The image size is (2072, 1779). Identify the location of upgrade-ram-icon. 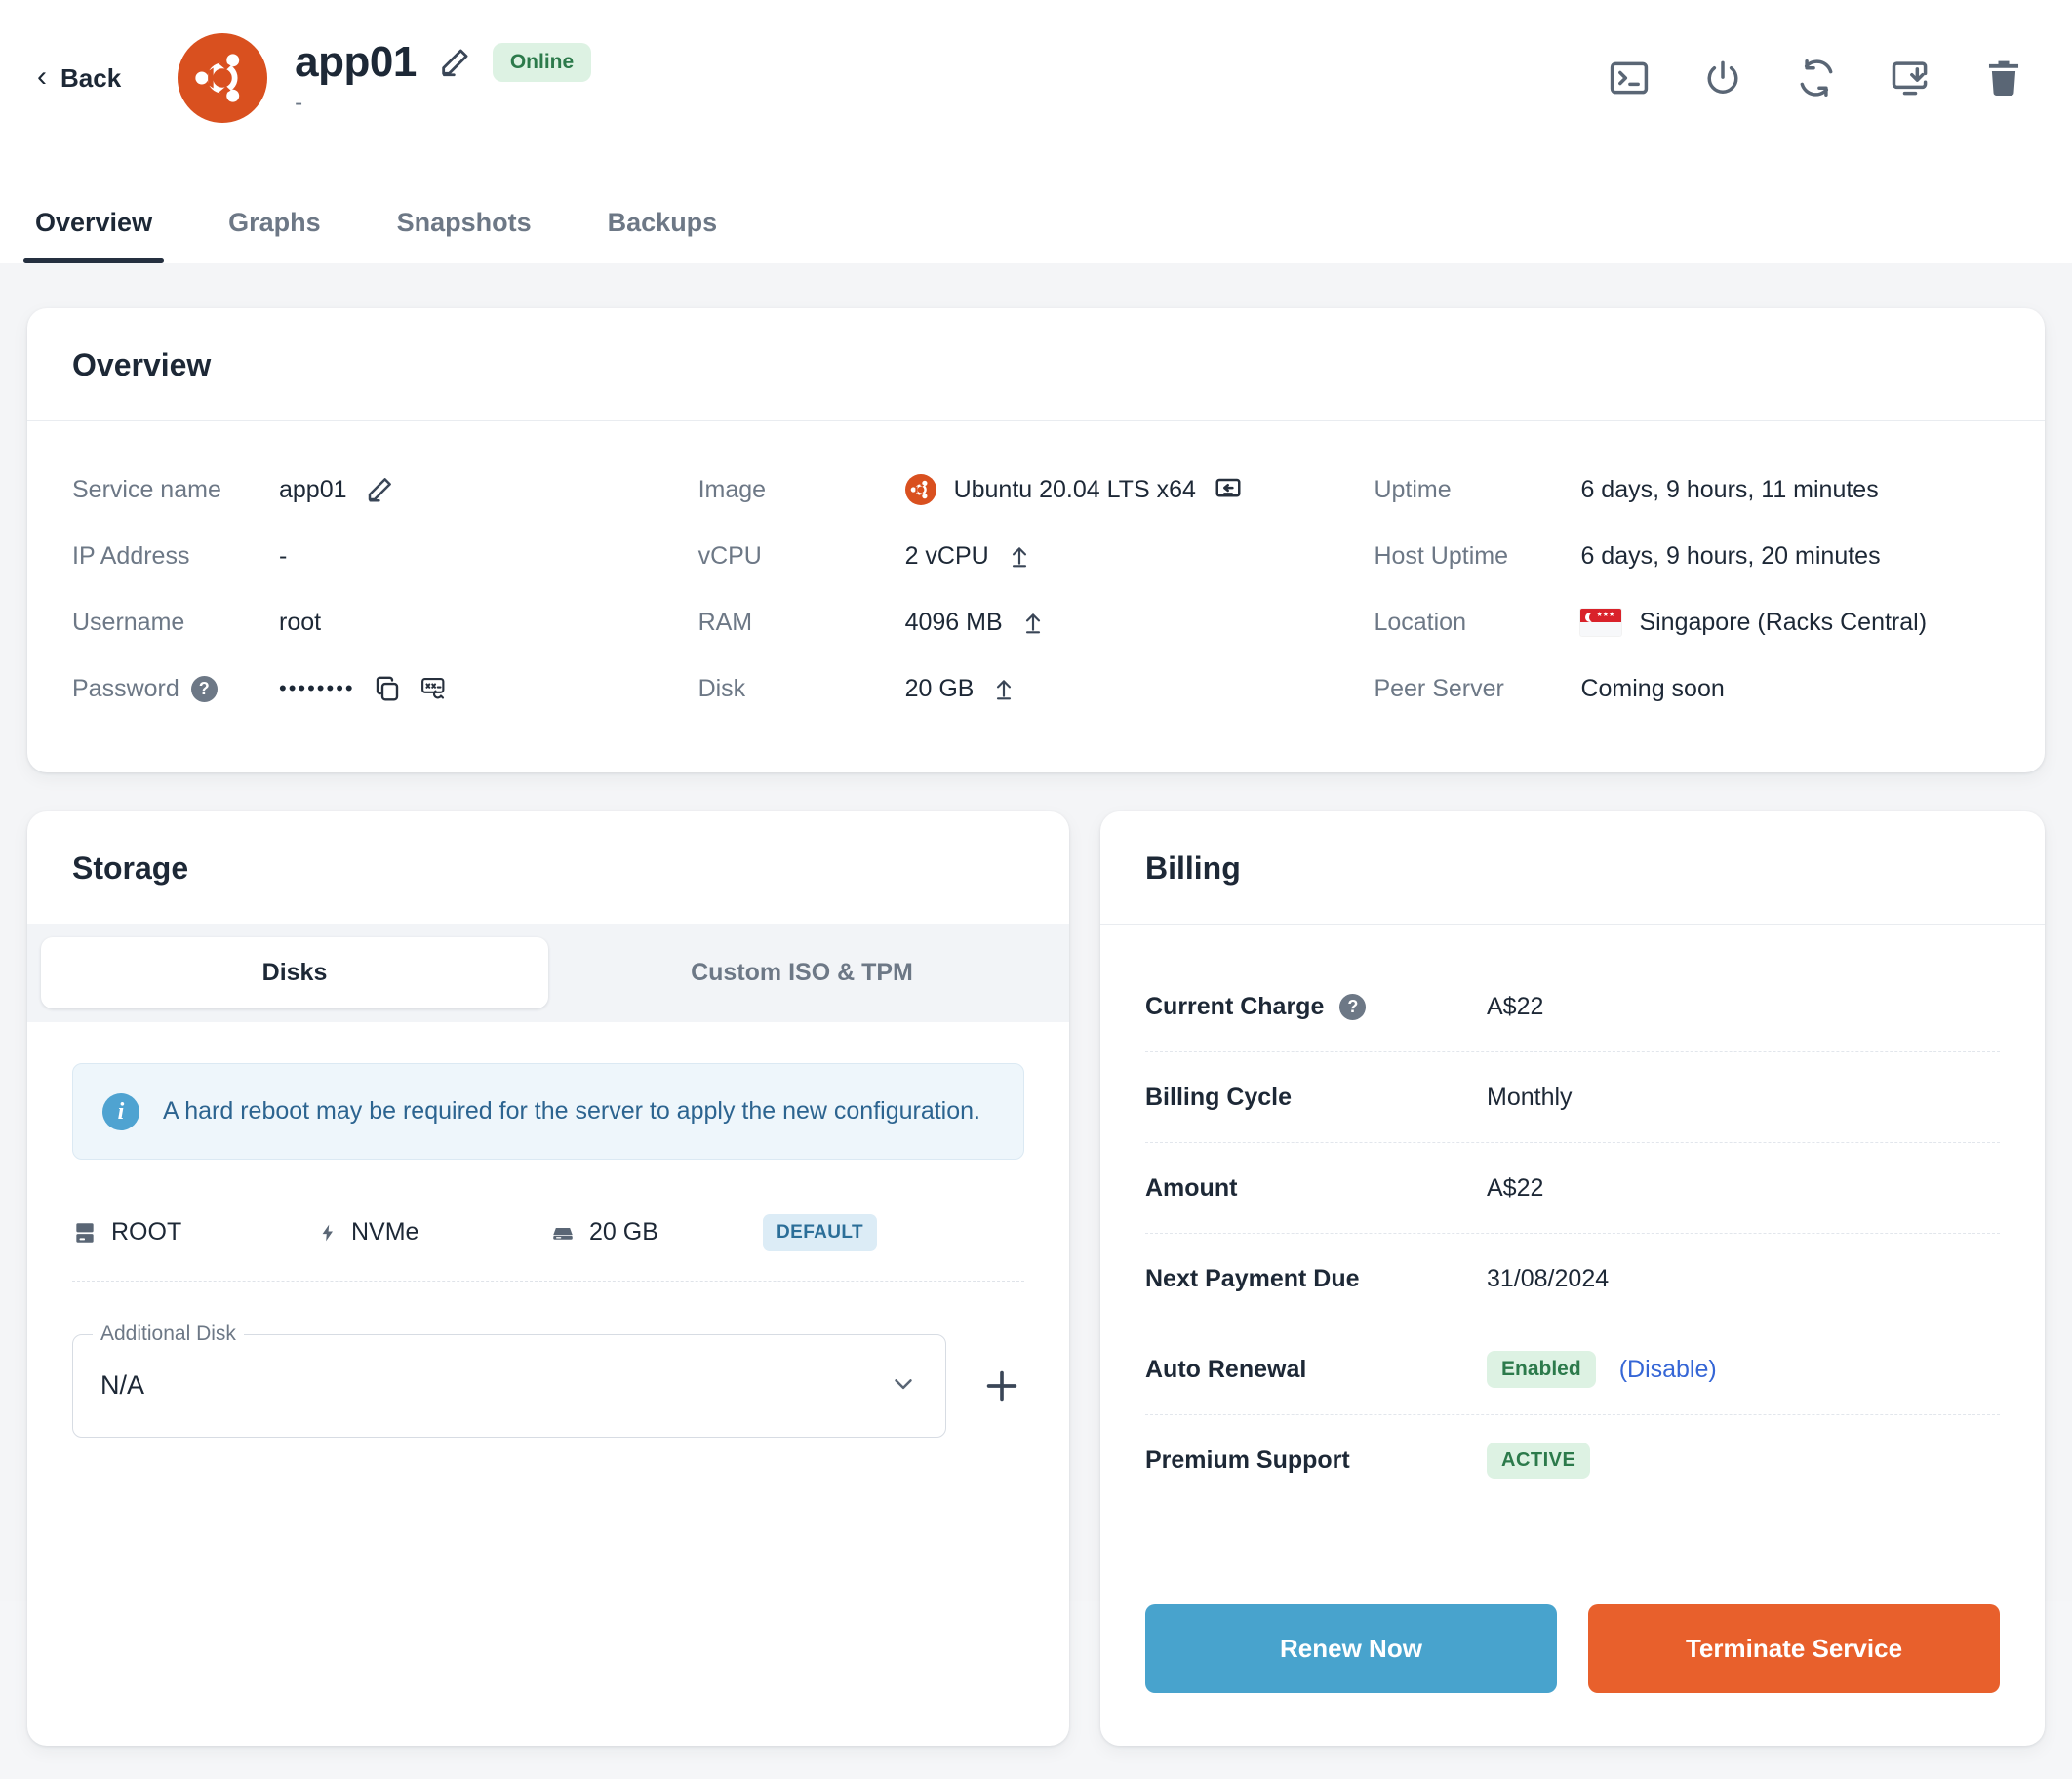
(1033, 622).